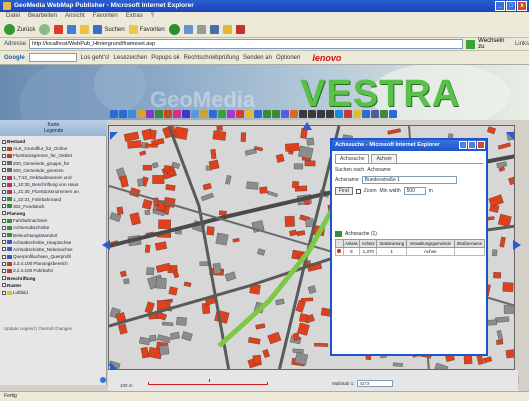 This screenshot has width=529, height=401. Describe the element at coordinates (54, 220) in the screenshot. I see `legend-item: Fahrbahnachsen` at that location.